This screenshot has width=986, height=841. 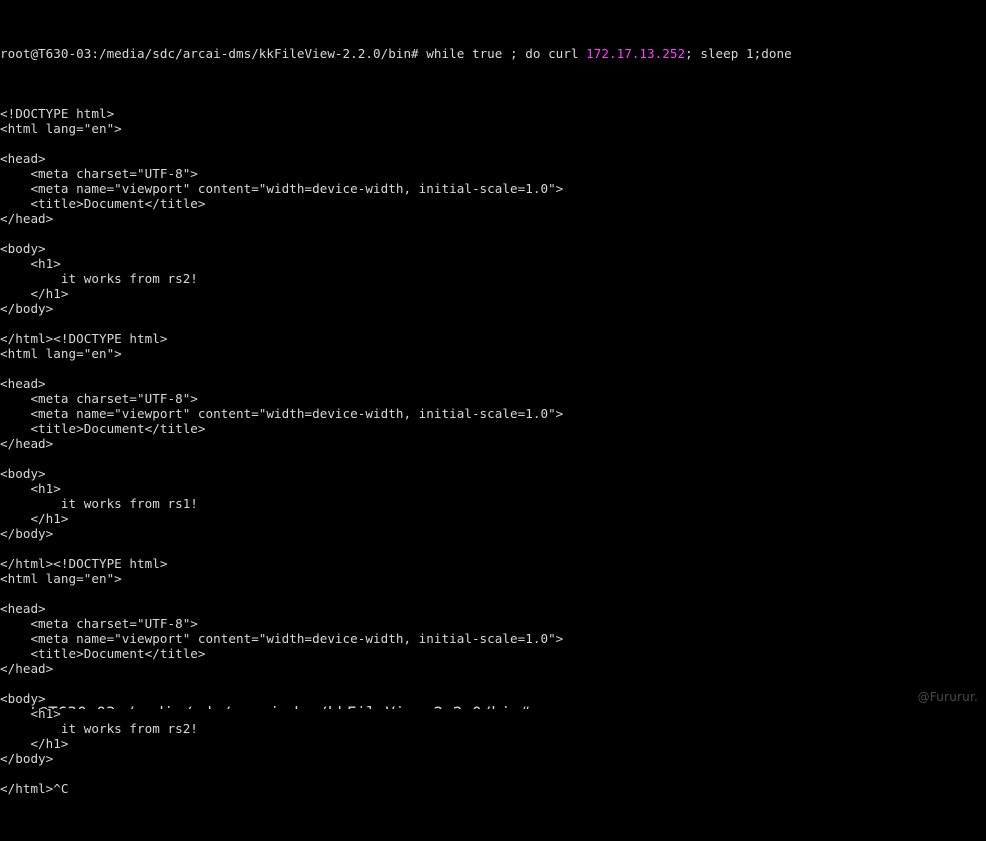 What do you see at coordinates (34, 788) in the screenshot?
I see `output-line: </html>^C` at bounding box center [34, 788].